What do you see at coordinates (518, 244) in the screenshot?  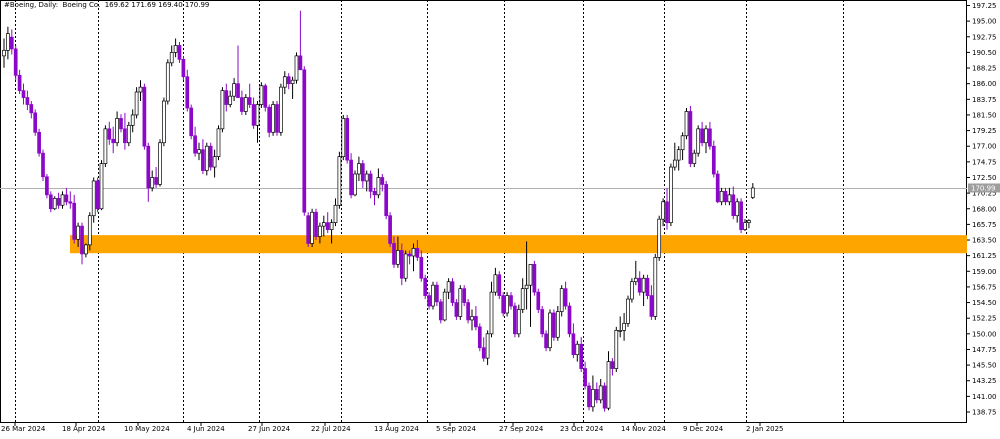 I see `price-zone` at bounding box center [518, 244].